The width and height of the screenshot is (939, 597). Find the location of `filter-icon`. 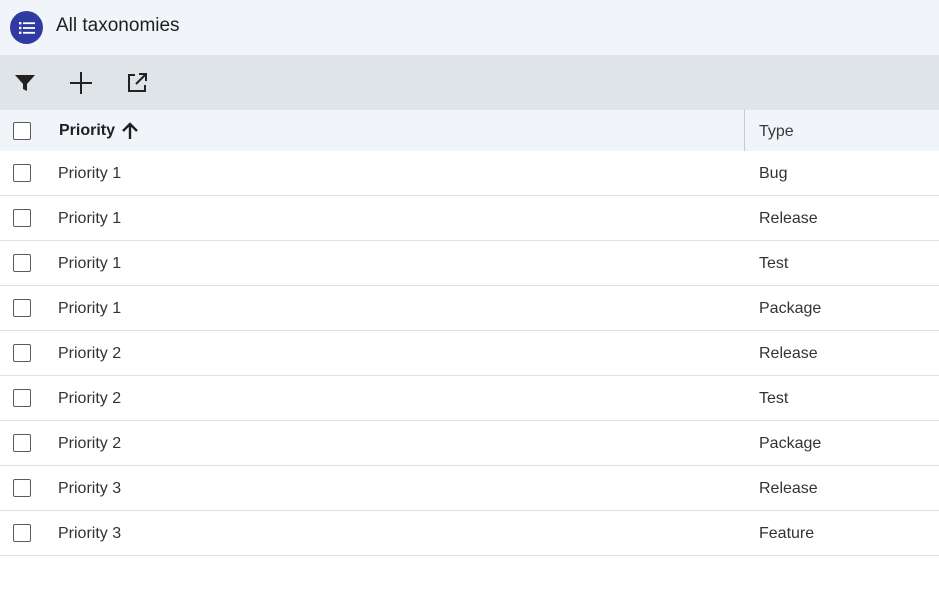

filter-icon is located at coordinates (25, 83).